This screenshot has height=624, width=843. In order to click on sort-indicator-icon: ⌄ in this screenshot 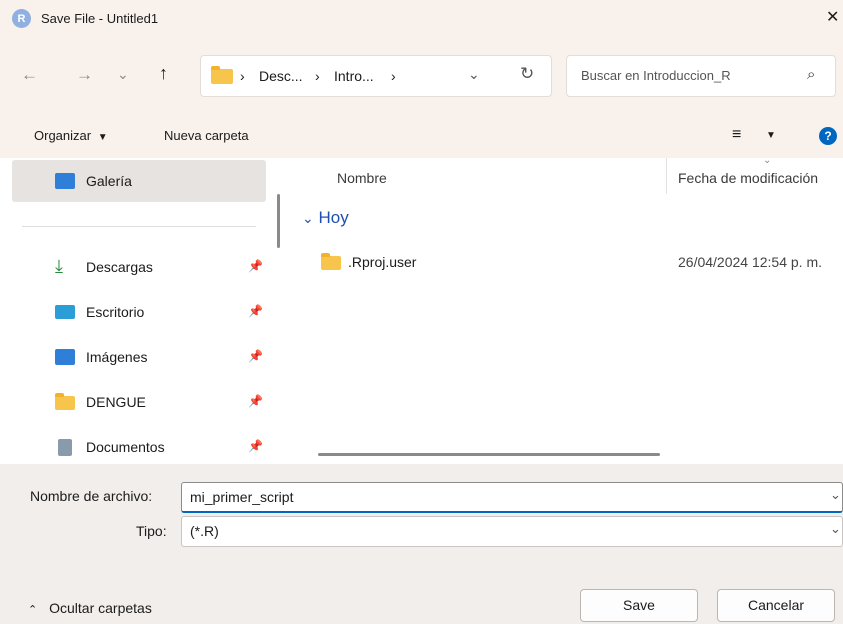, I will do `click(767, 160)`.